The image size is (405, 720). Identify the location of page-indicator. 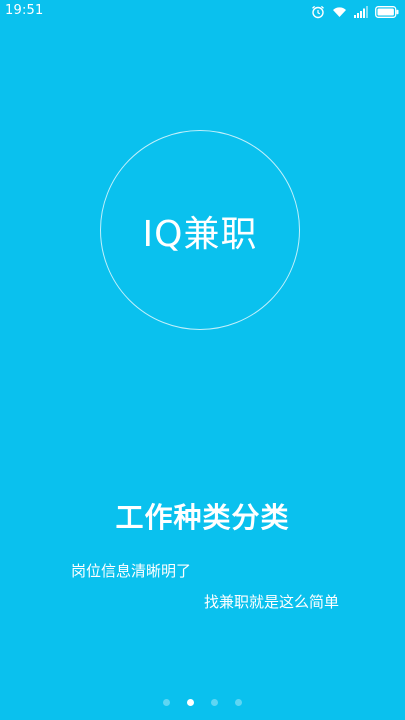
(202, 702).